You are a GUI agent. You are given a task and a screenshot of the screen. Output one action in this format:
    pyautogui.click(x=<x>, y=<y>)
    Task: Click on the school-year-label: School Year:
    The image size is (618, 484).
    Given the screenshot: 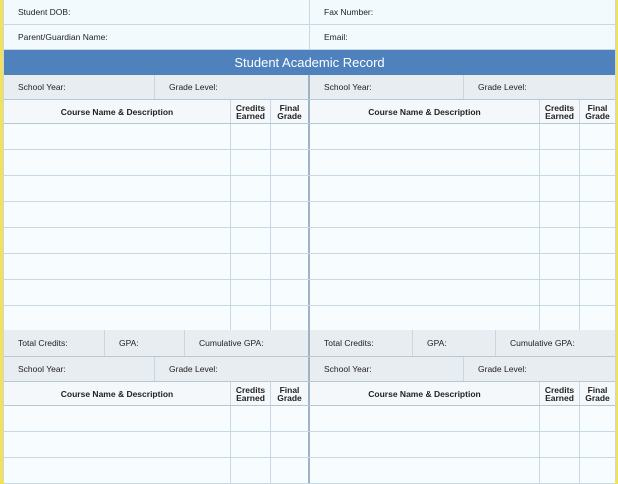 What is the action you would take?
    pyautogui.click(x=42, y=87)
    